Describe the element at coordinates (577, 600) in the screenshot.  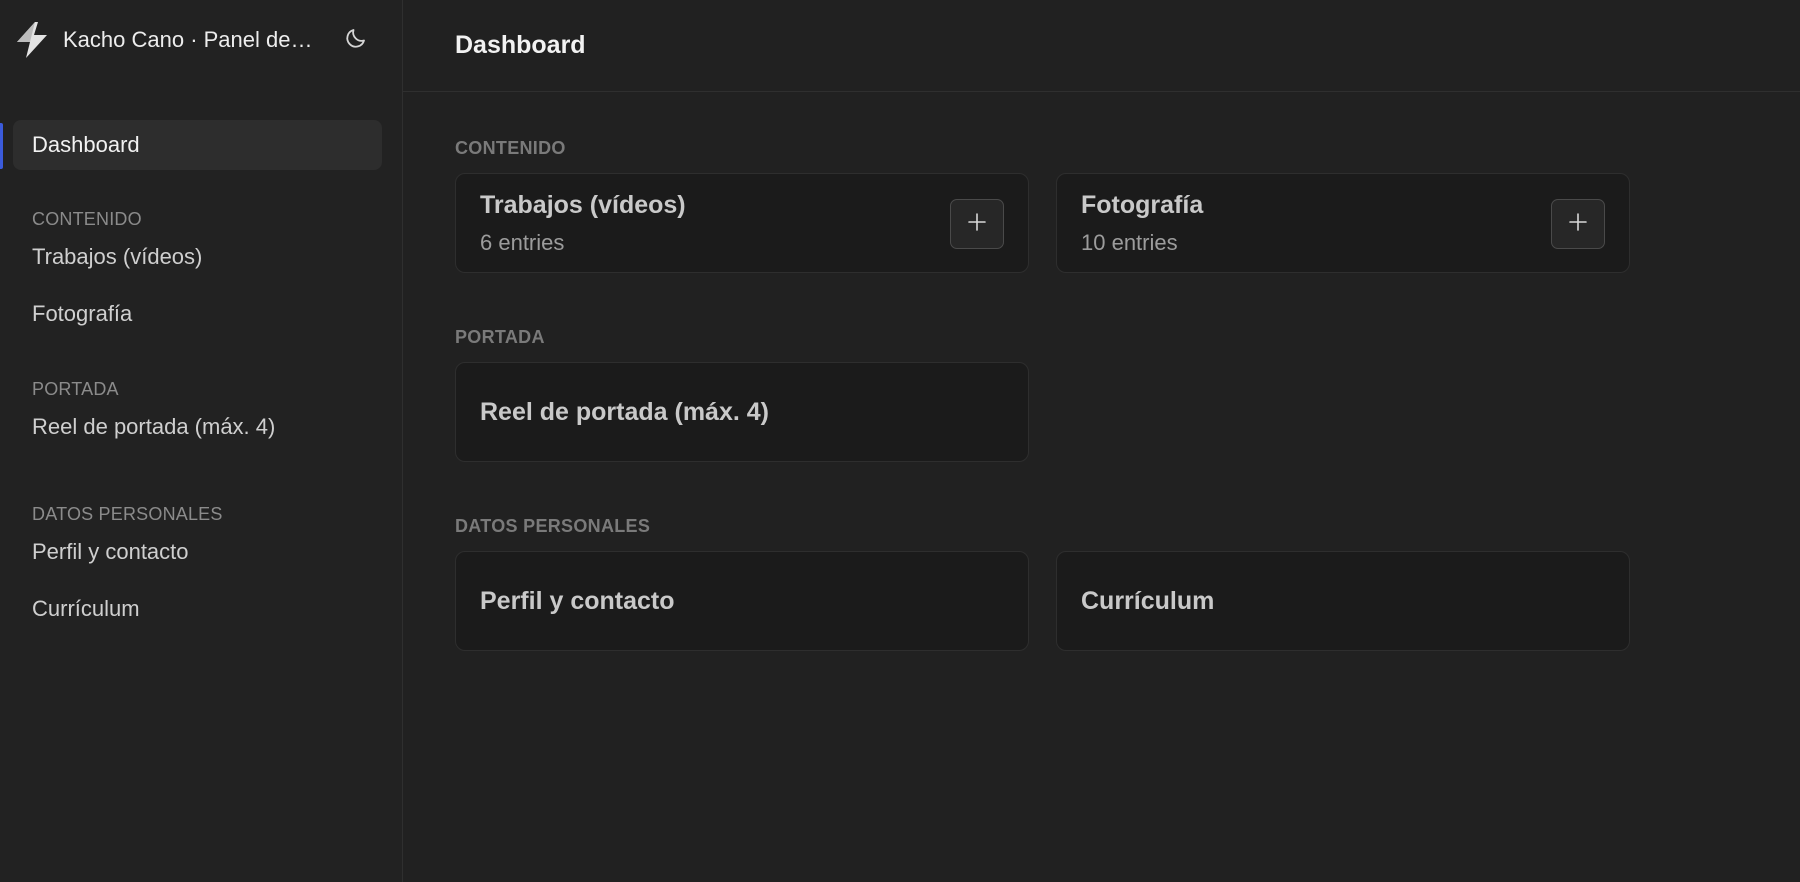
I see `card-title: Perfil y contacto` at that location.